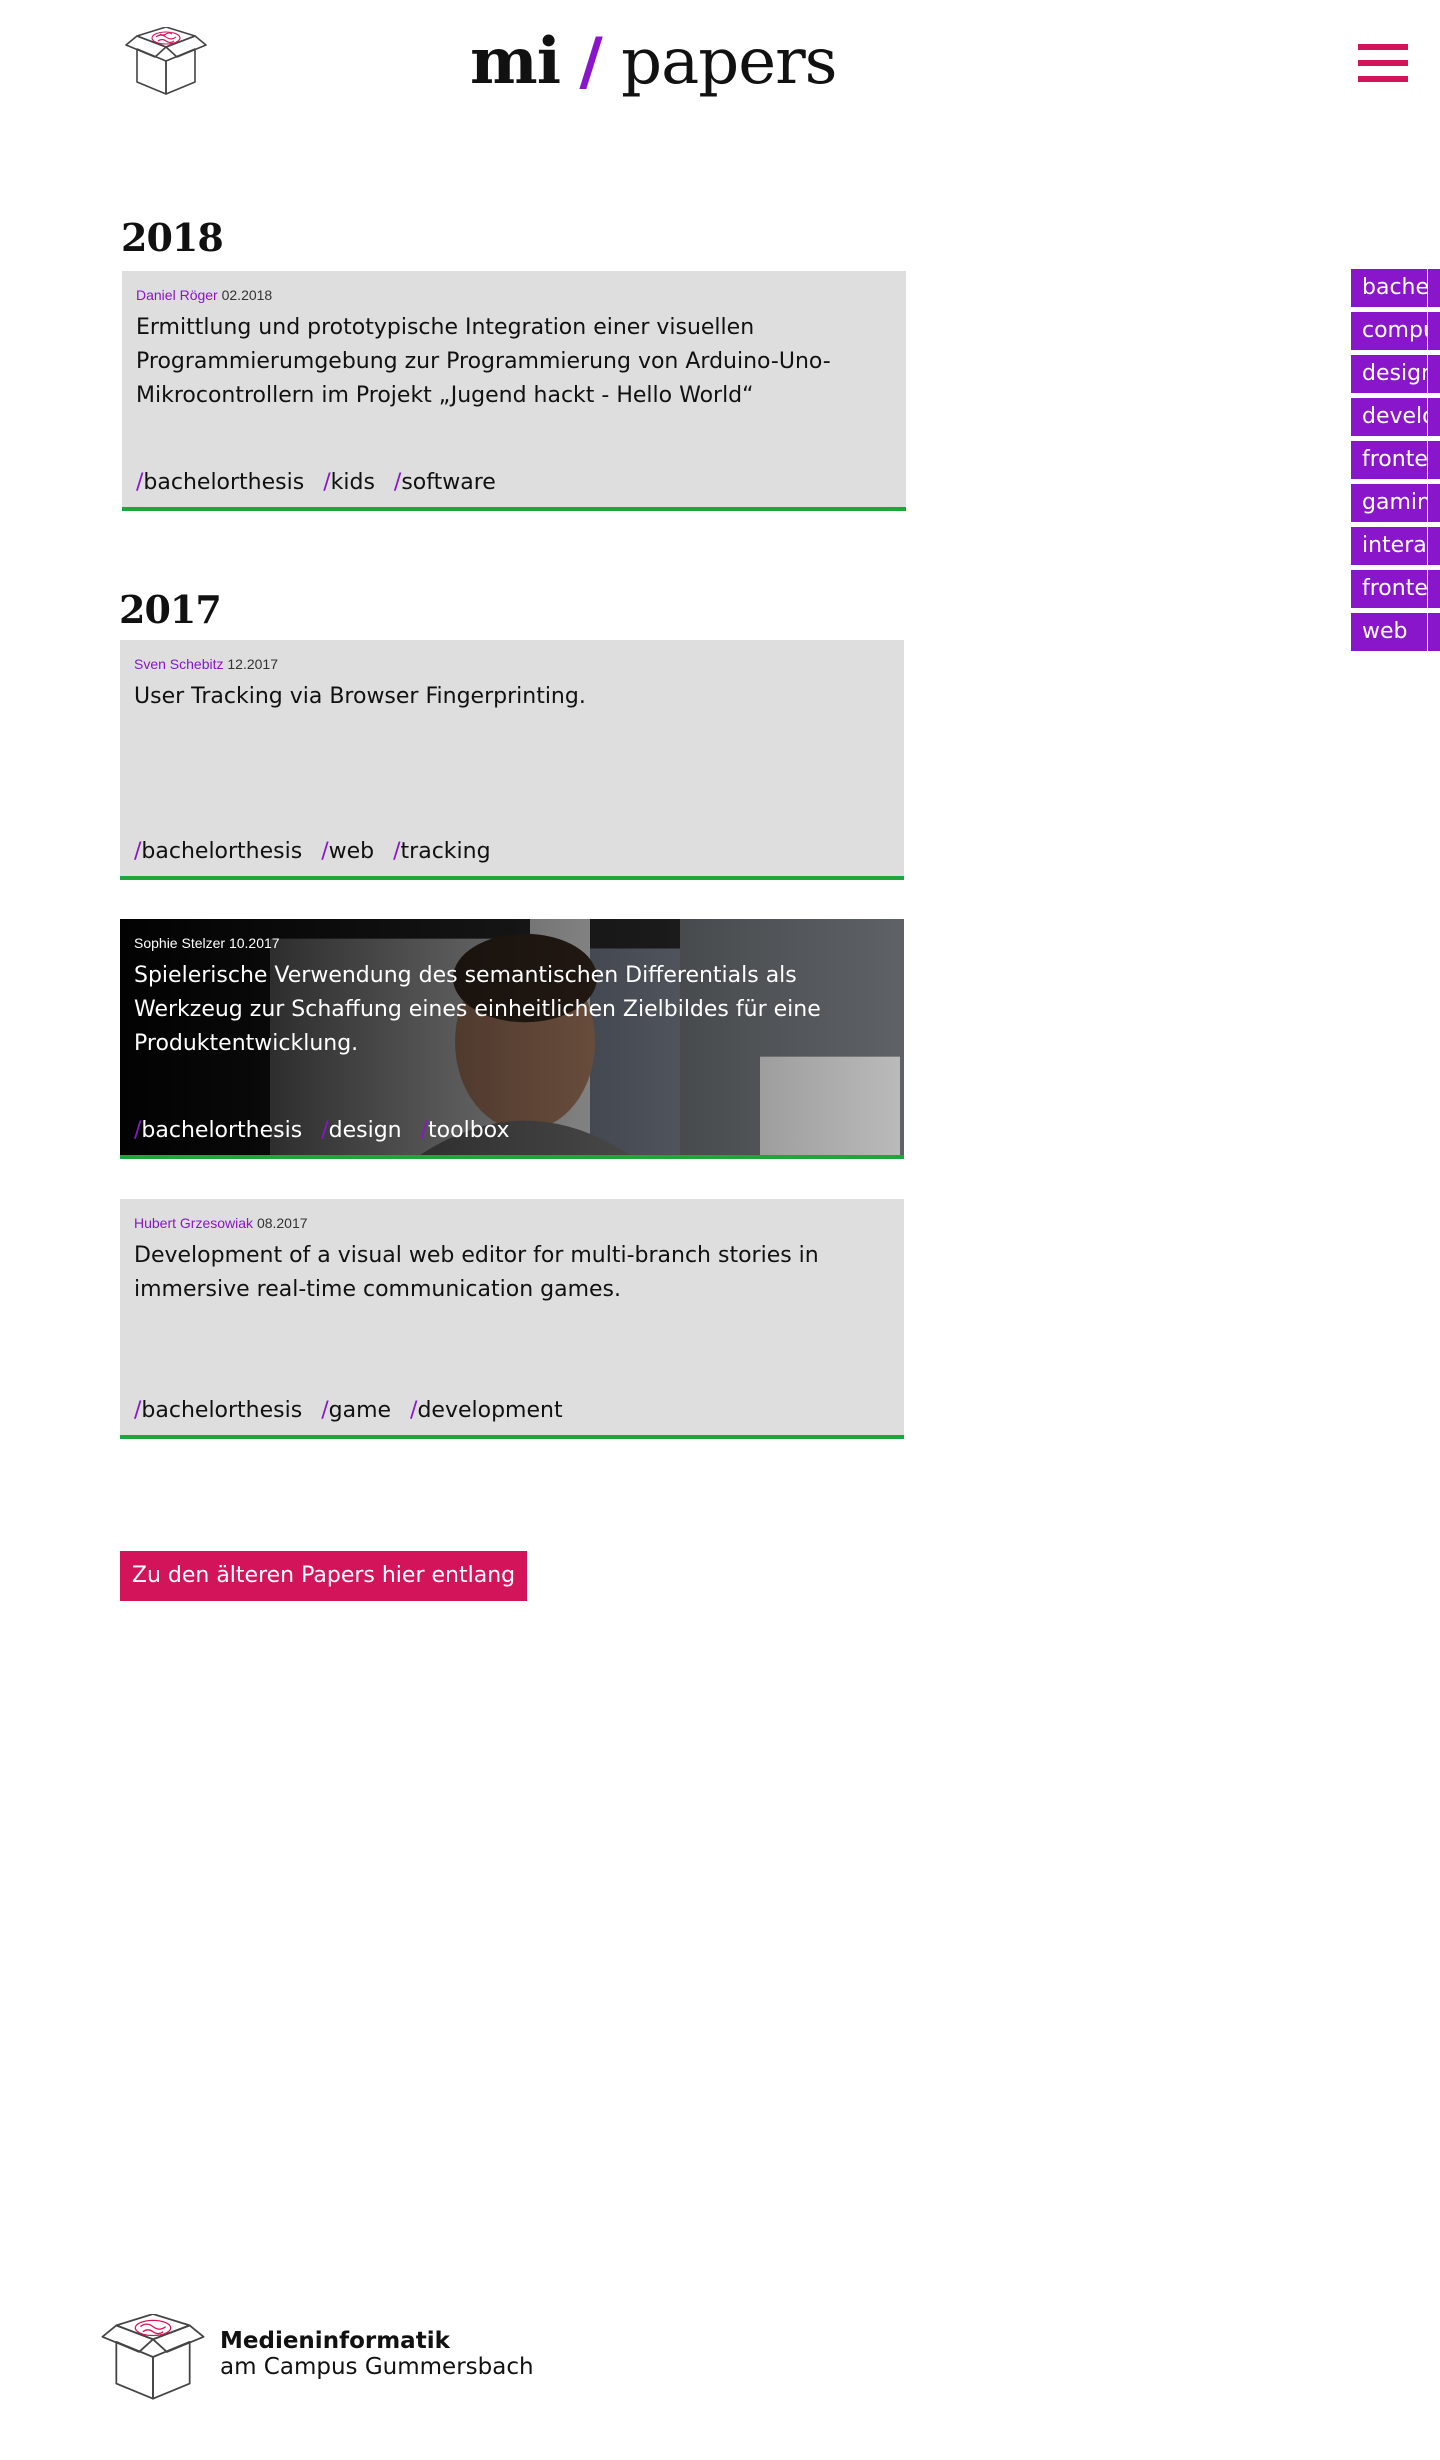 This screenshot has height=2460, width=1440. Describe the element at coordinates (1395, 331) in the screenshot. I see `side-tag-computer: computer` at that location.